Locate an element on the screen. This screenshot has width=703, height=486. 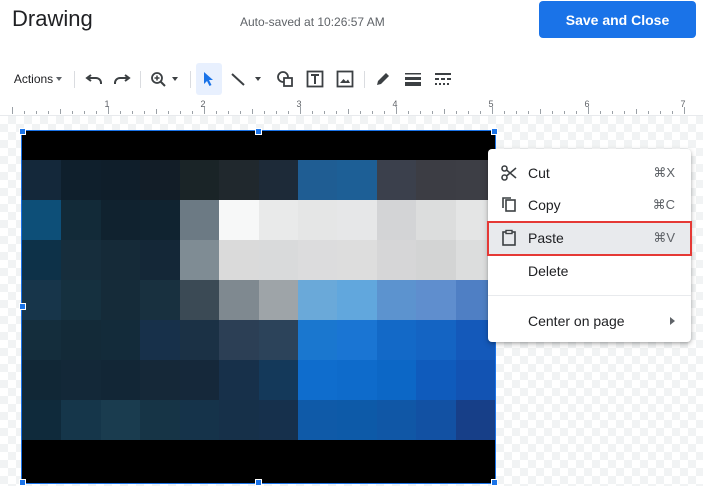
menu-item-center-on-page: Center on page is located at coordinates (589, 321).